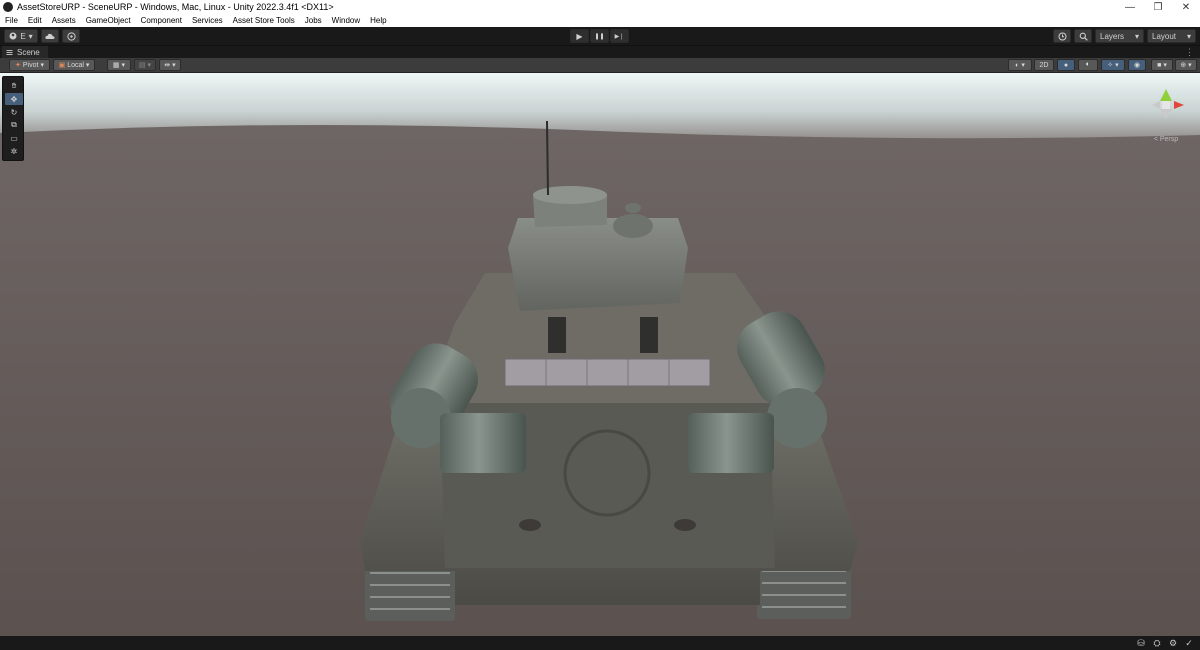 The width and height of the screenshot is (1200, 650). I want to click on transform-icon: ✲, so click(14, 151).